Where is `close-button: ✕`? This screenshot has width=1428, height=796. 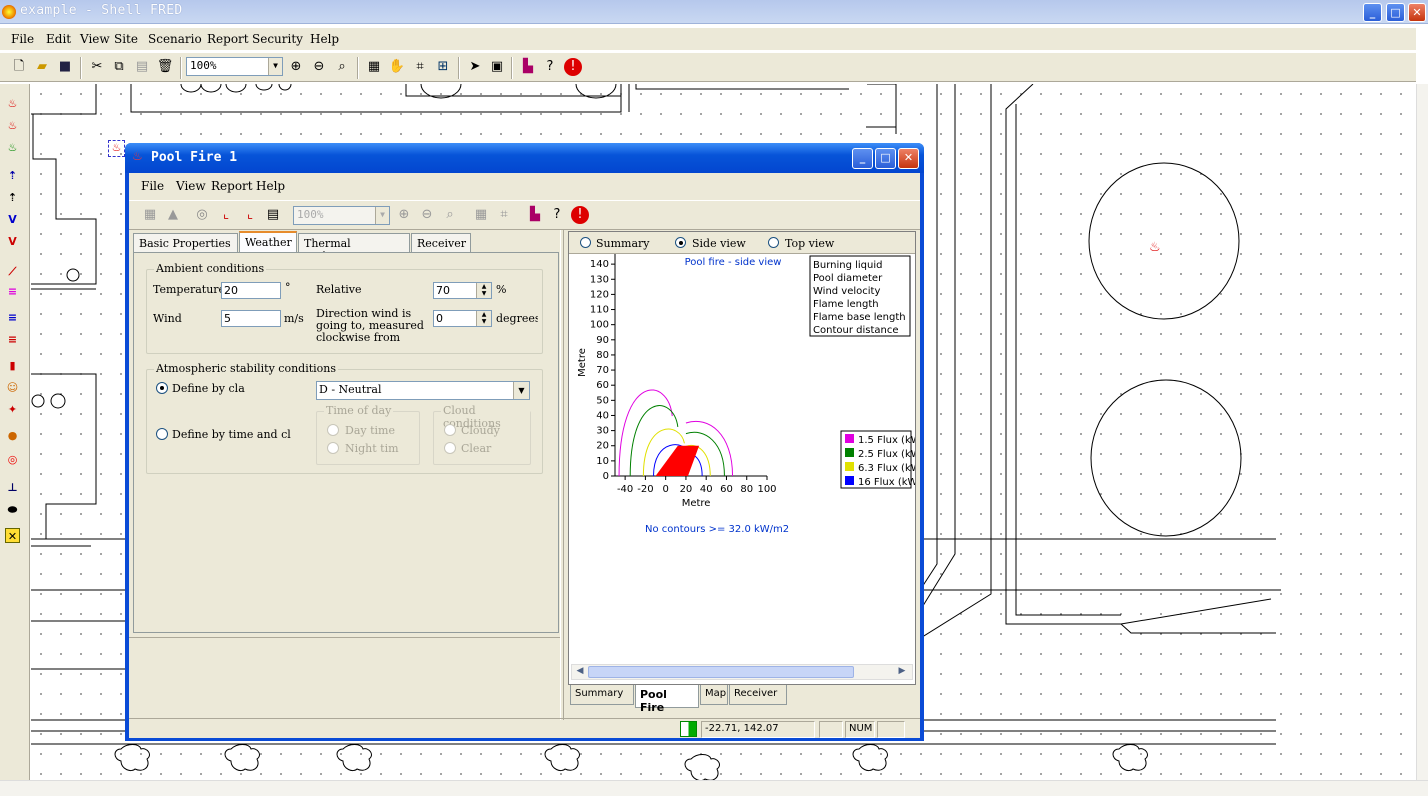 close-button: ✕ is located at coordinates (1417, 12).